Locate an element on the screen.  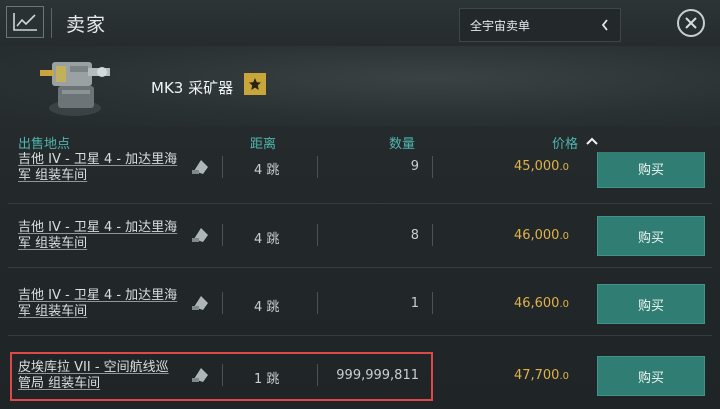
window-header: 卖家 全宇宙卖单 is located at coordinates (360, 23).